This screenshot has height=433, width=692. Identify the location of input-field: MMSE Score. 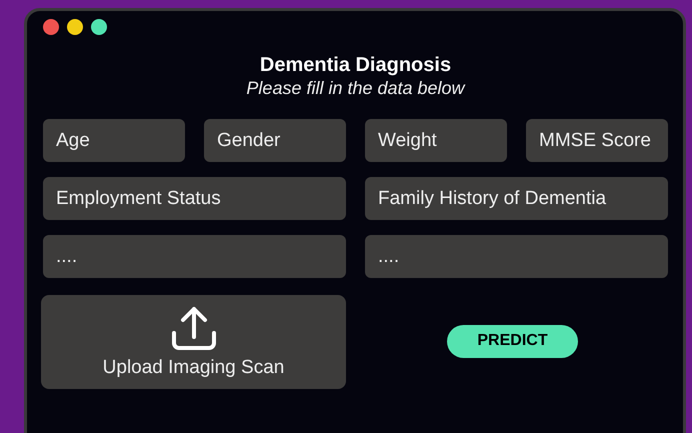
(597, 140).